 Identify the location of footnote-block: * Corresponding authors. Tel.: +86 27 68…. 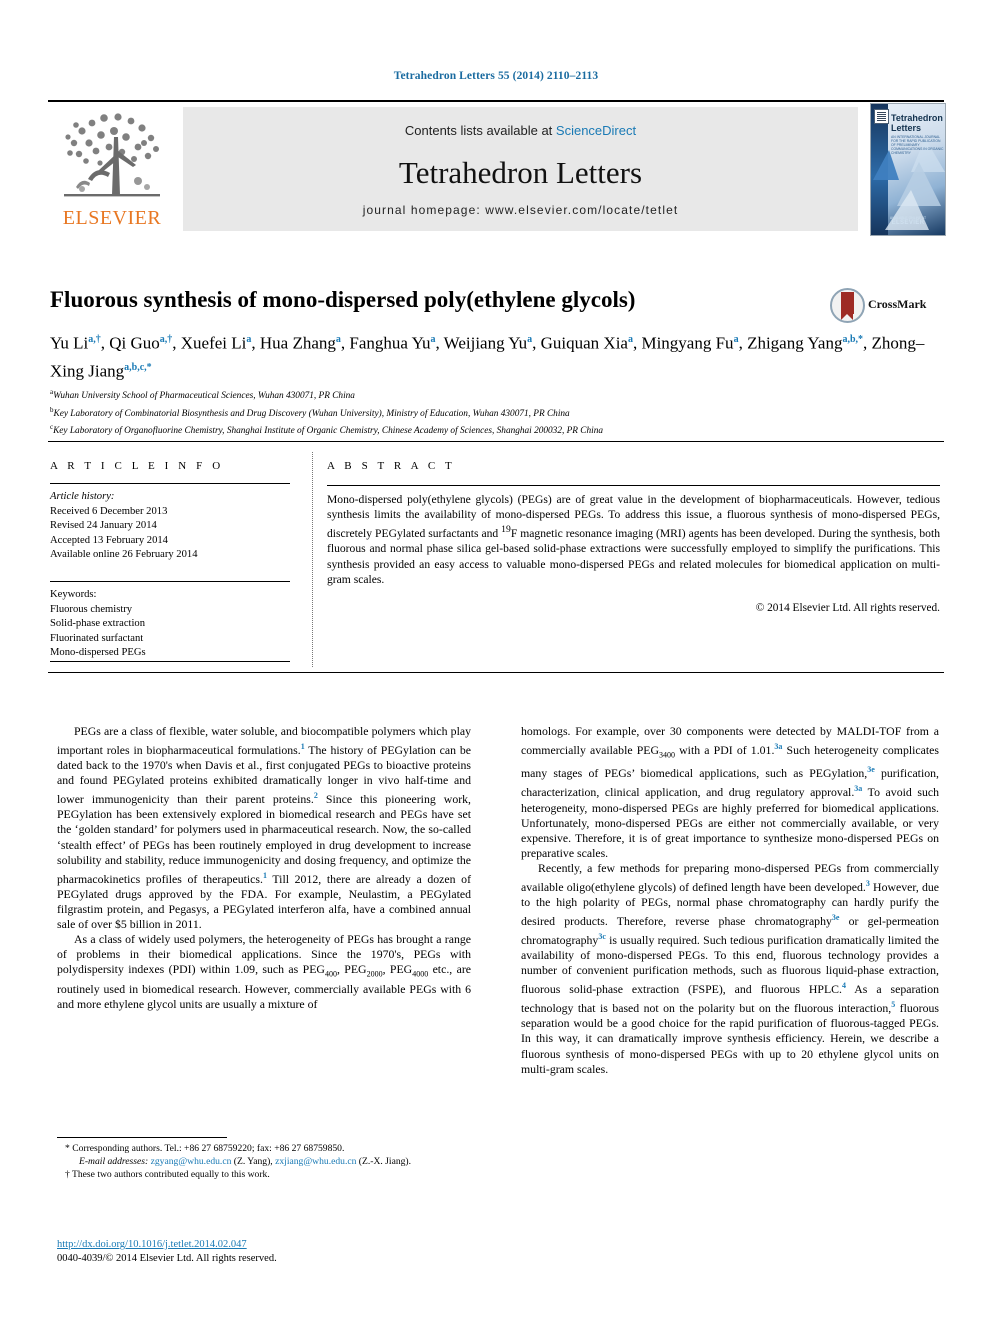
(266, 1162).